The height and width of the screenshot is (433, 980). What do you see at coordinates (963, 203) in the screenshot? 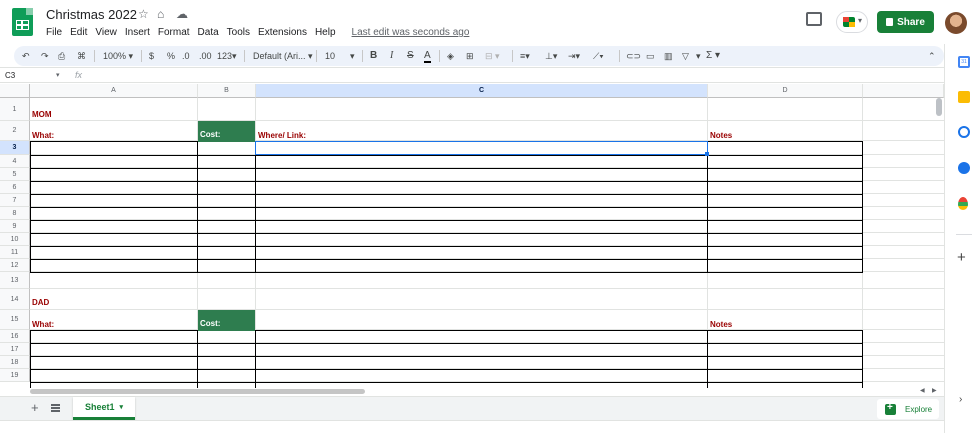
I see `maps-icon` at bounding box center [963, 203].